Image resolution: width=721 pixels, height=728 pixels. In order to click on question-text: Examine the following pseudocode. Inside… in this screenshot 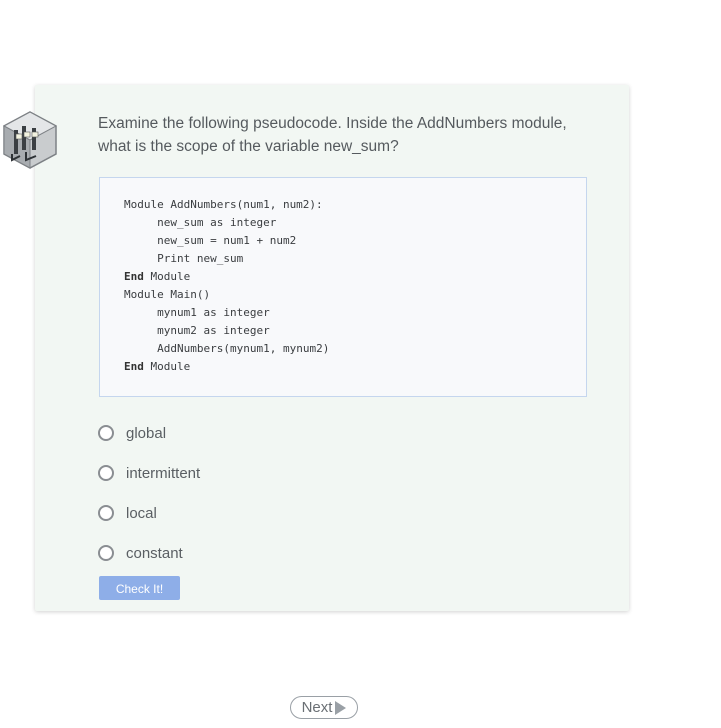, I will do `click(332, 135)`.